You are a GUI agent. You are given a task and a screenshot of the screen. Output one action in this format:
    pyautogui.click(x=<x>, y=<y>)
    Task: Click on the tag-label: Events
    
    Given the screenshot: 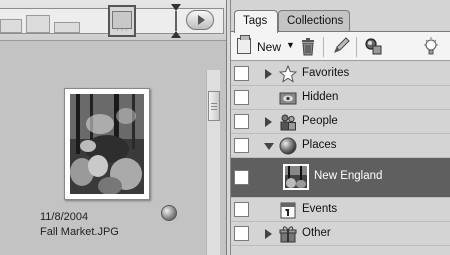 What is the action you would take?
    pyautogui.click(x=320, y=209)
    